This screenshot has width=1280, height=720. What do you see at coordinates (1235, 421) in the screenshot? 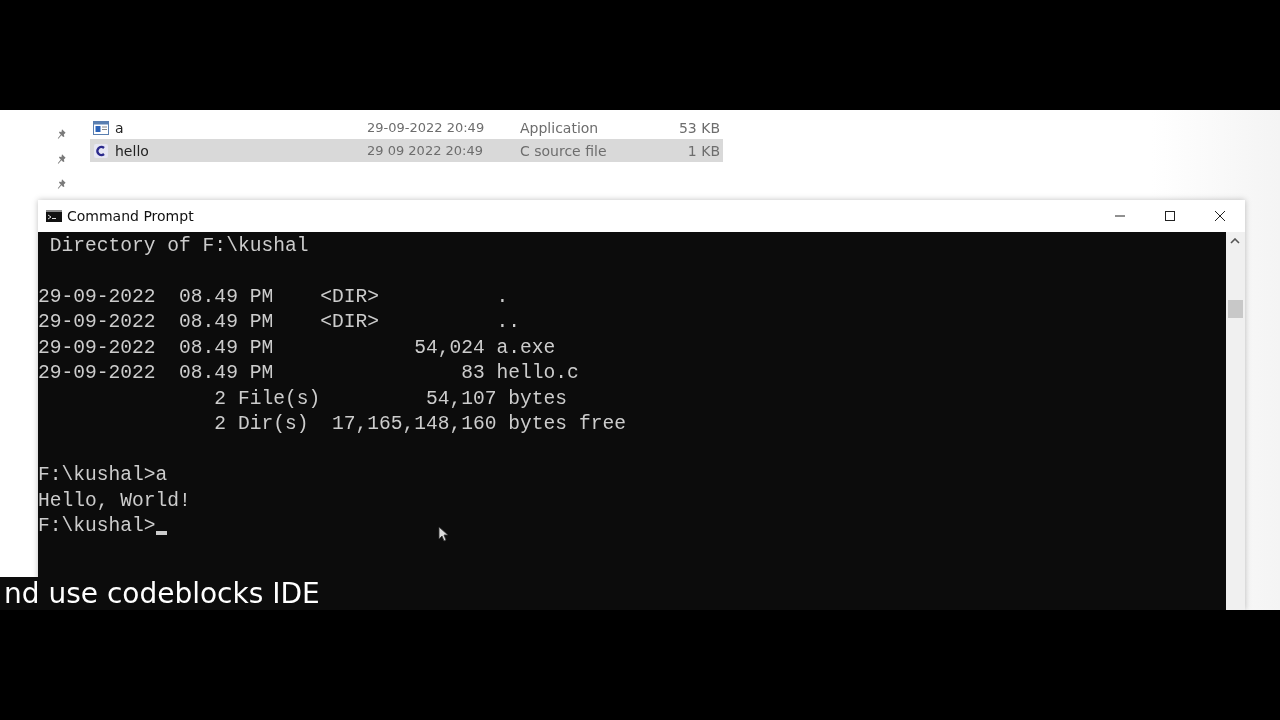
I see `scrollbar` at bounding box center [1235, 421].